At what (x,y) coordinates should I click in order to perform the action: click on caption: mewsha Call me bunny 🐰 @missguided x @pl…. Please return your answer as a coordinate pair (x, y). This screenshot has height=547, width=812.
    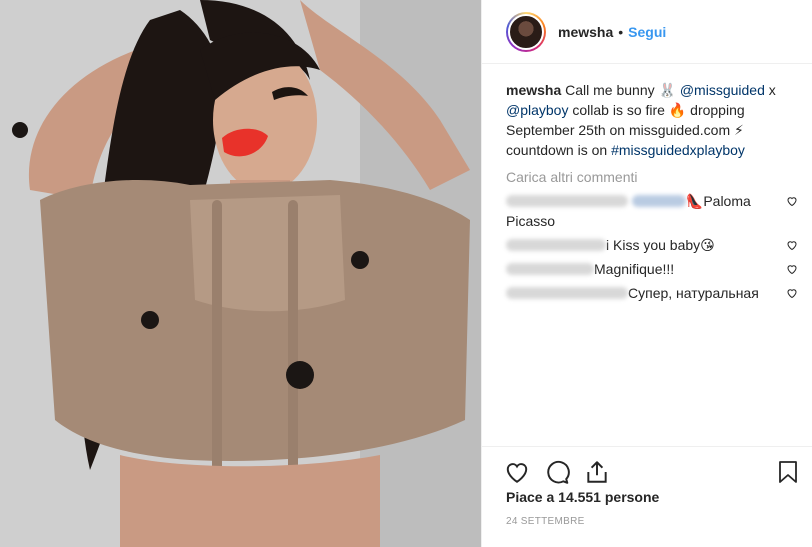
    Looking at the image, I should click on (656, 120).